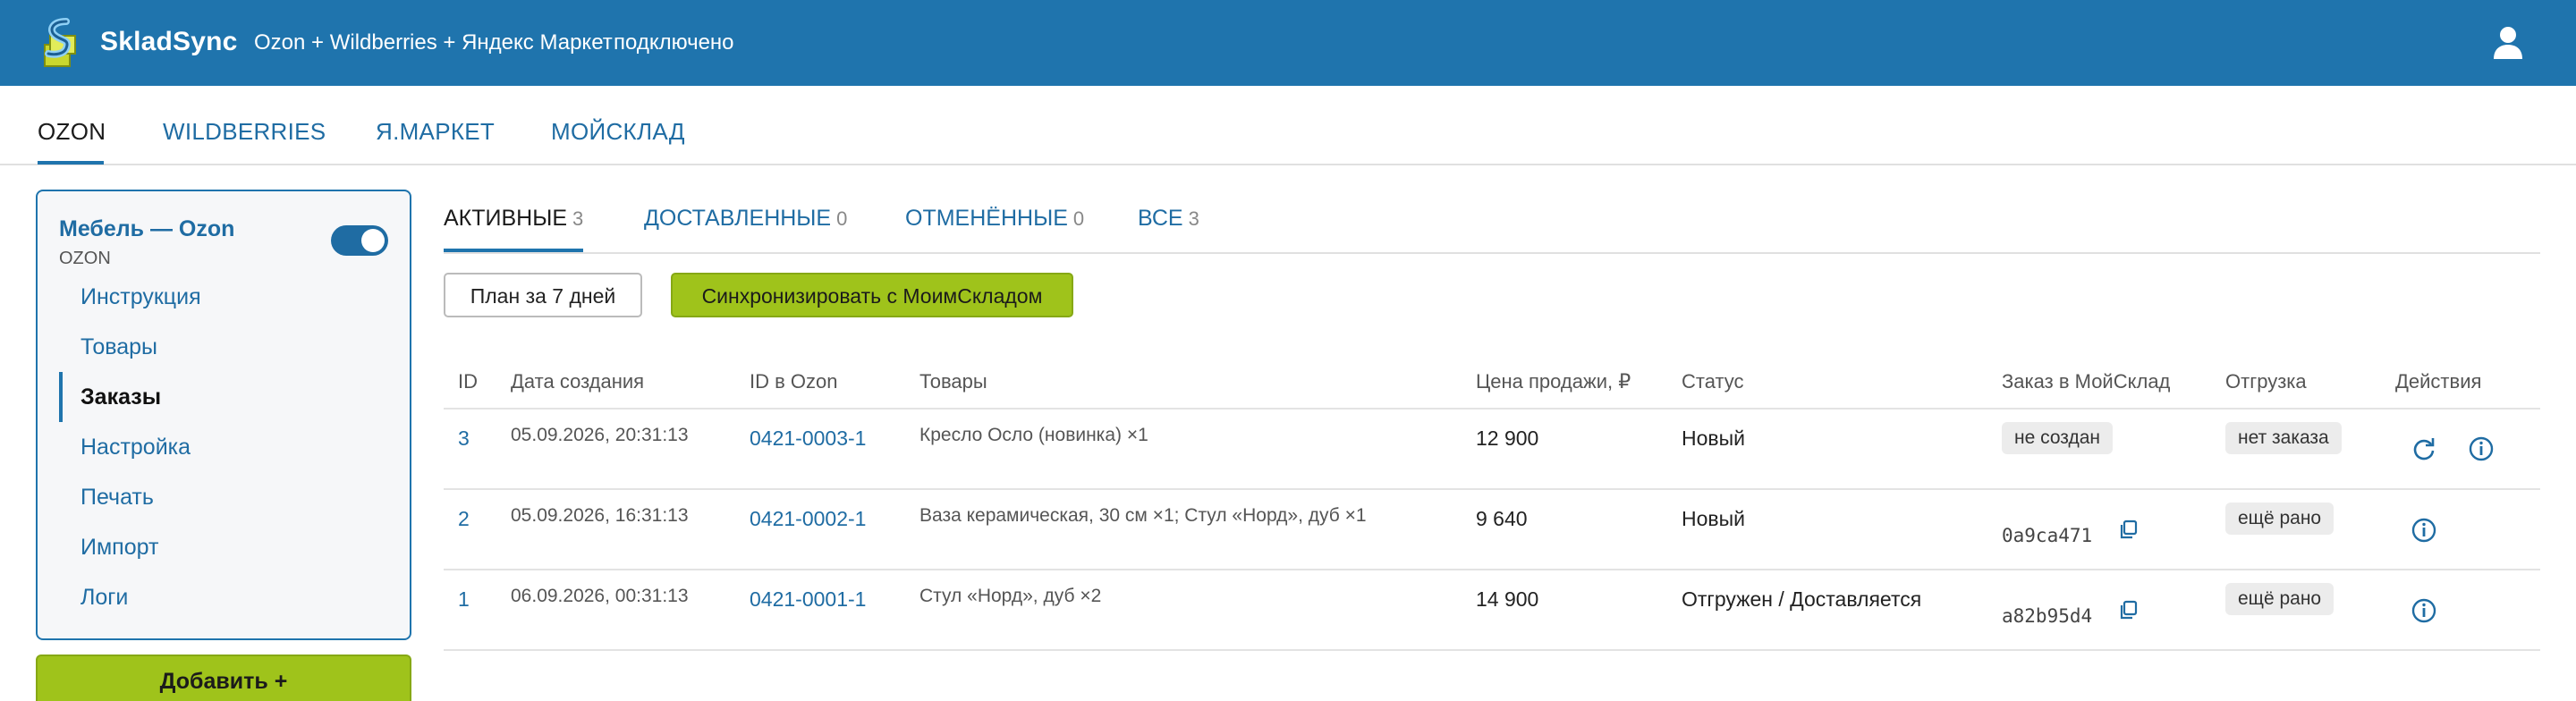  Describe the element at coordinates (119, 548) in the screenshot. I see `sidebar-item-import: Импорт` at that location.